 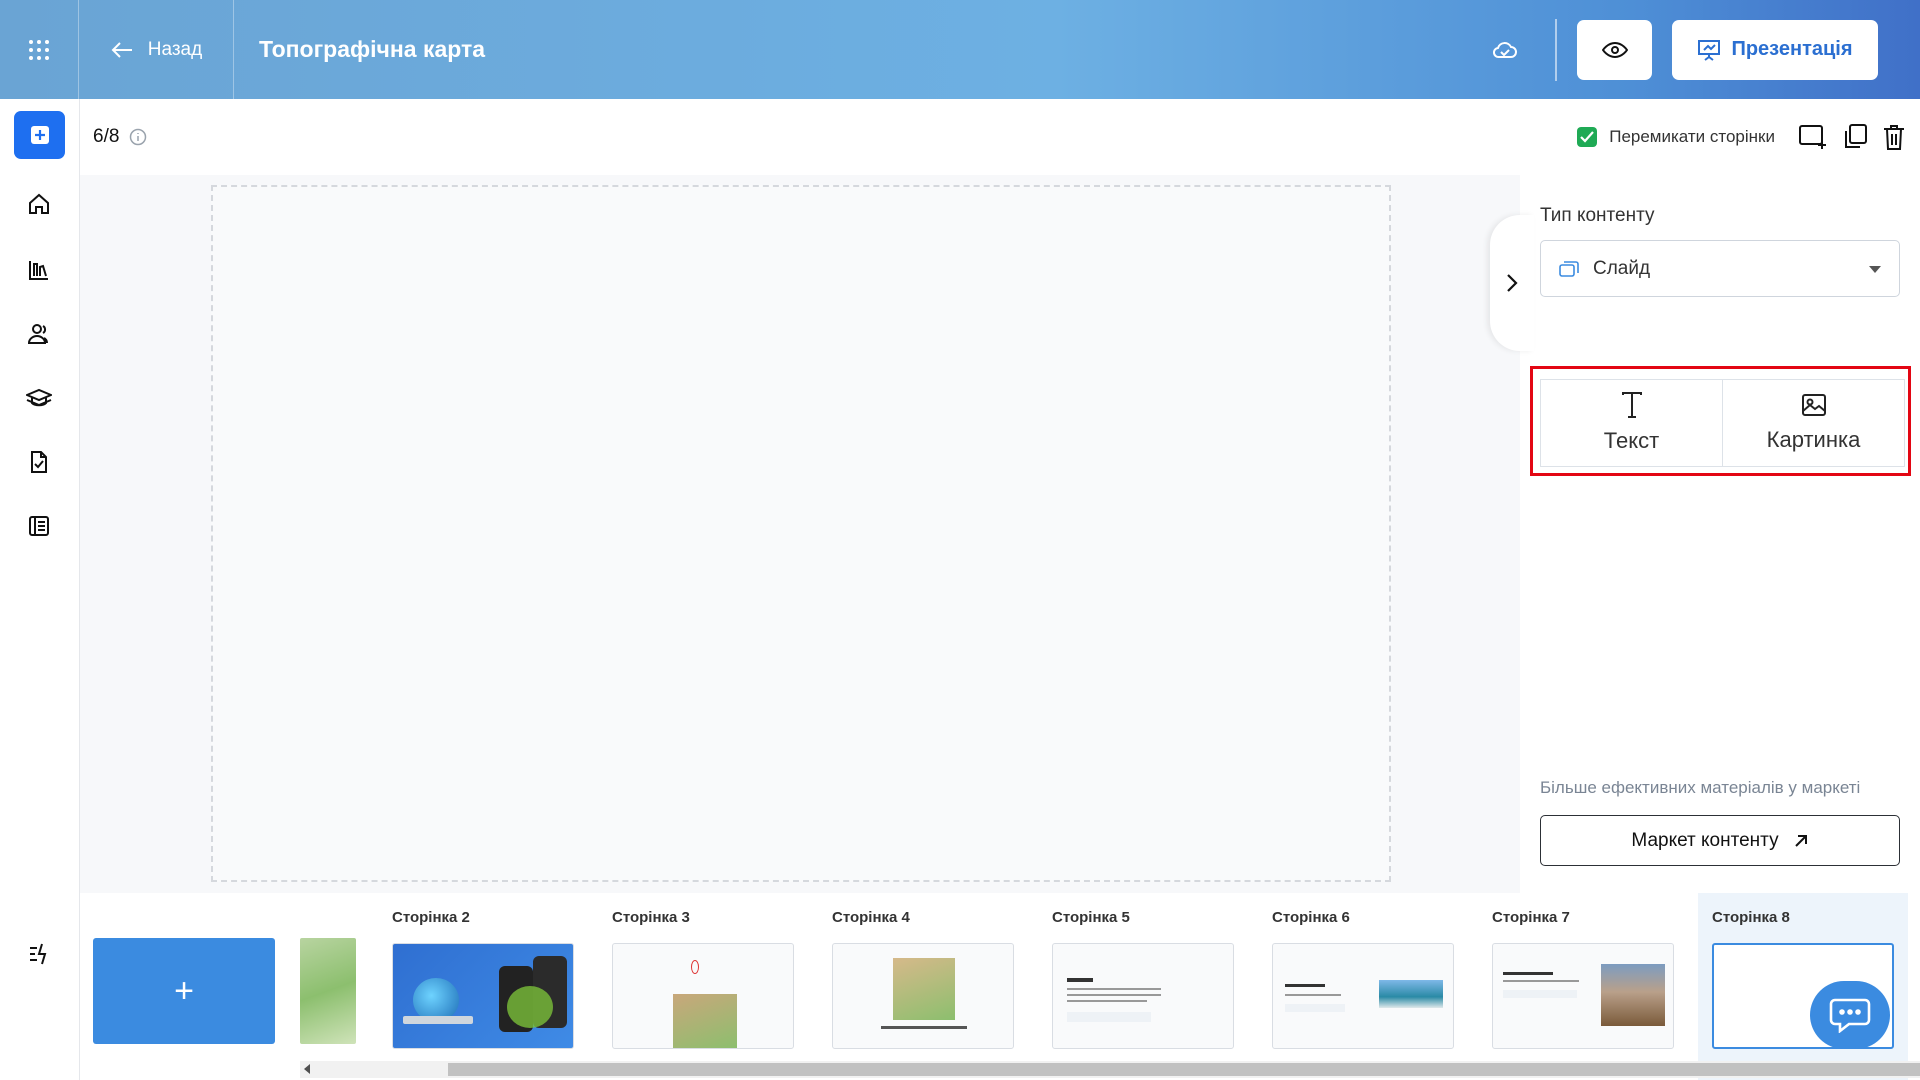 I want to click on eye-icon, so click(x=1614, y=49).